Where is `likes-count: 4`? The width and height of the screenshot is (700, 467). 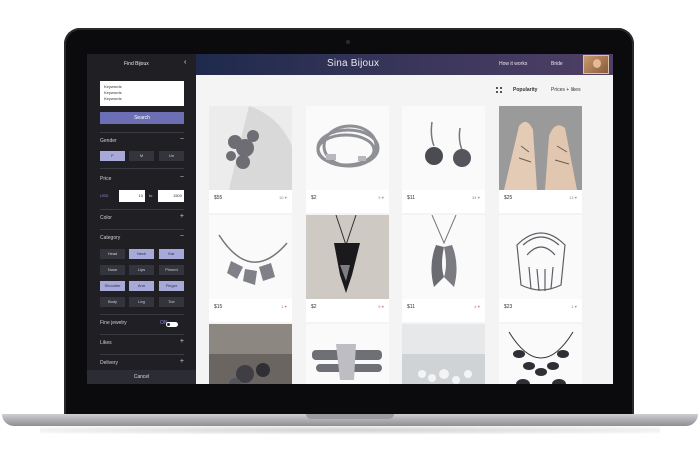
likes-count: 4 is located at coordinates (475, 306).